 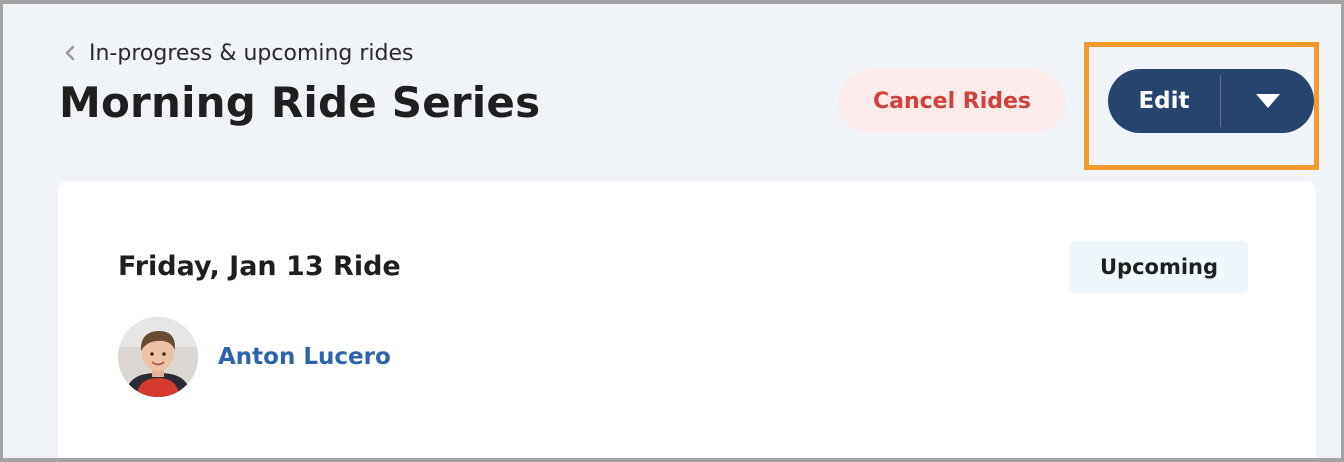 I want to click on rider-name-link: Anton Lucero, so click(x=304, y=357).